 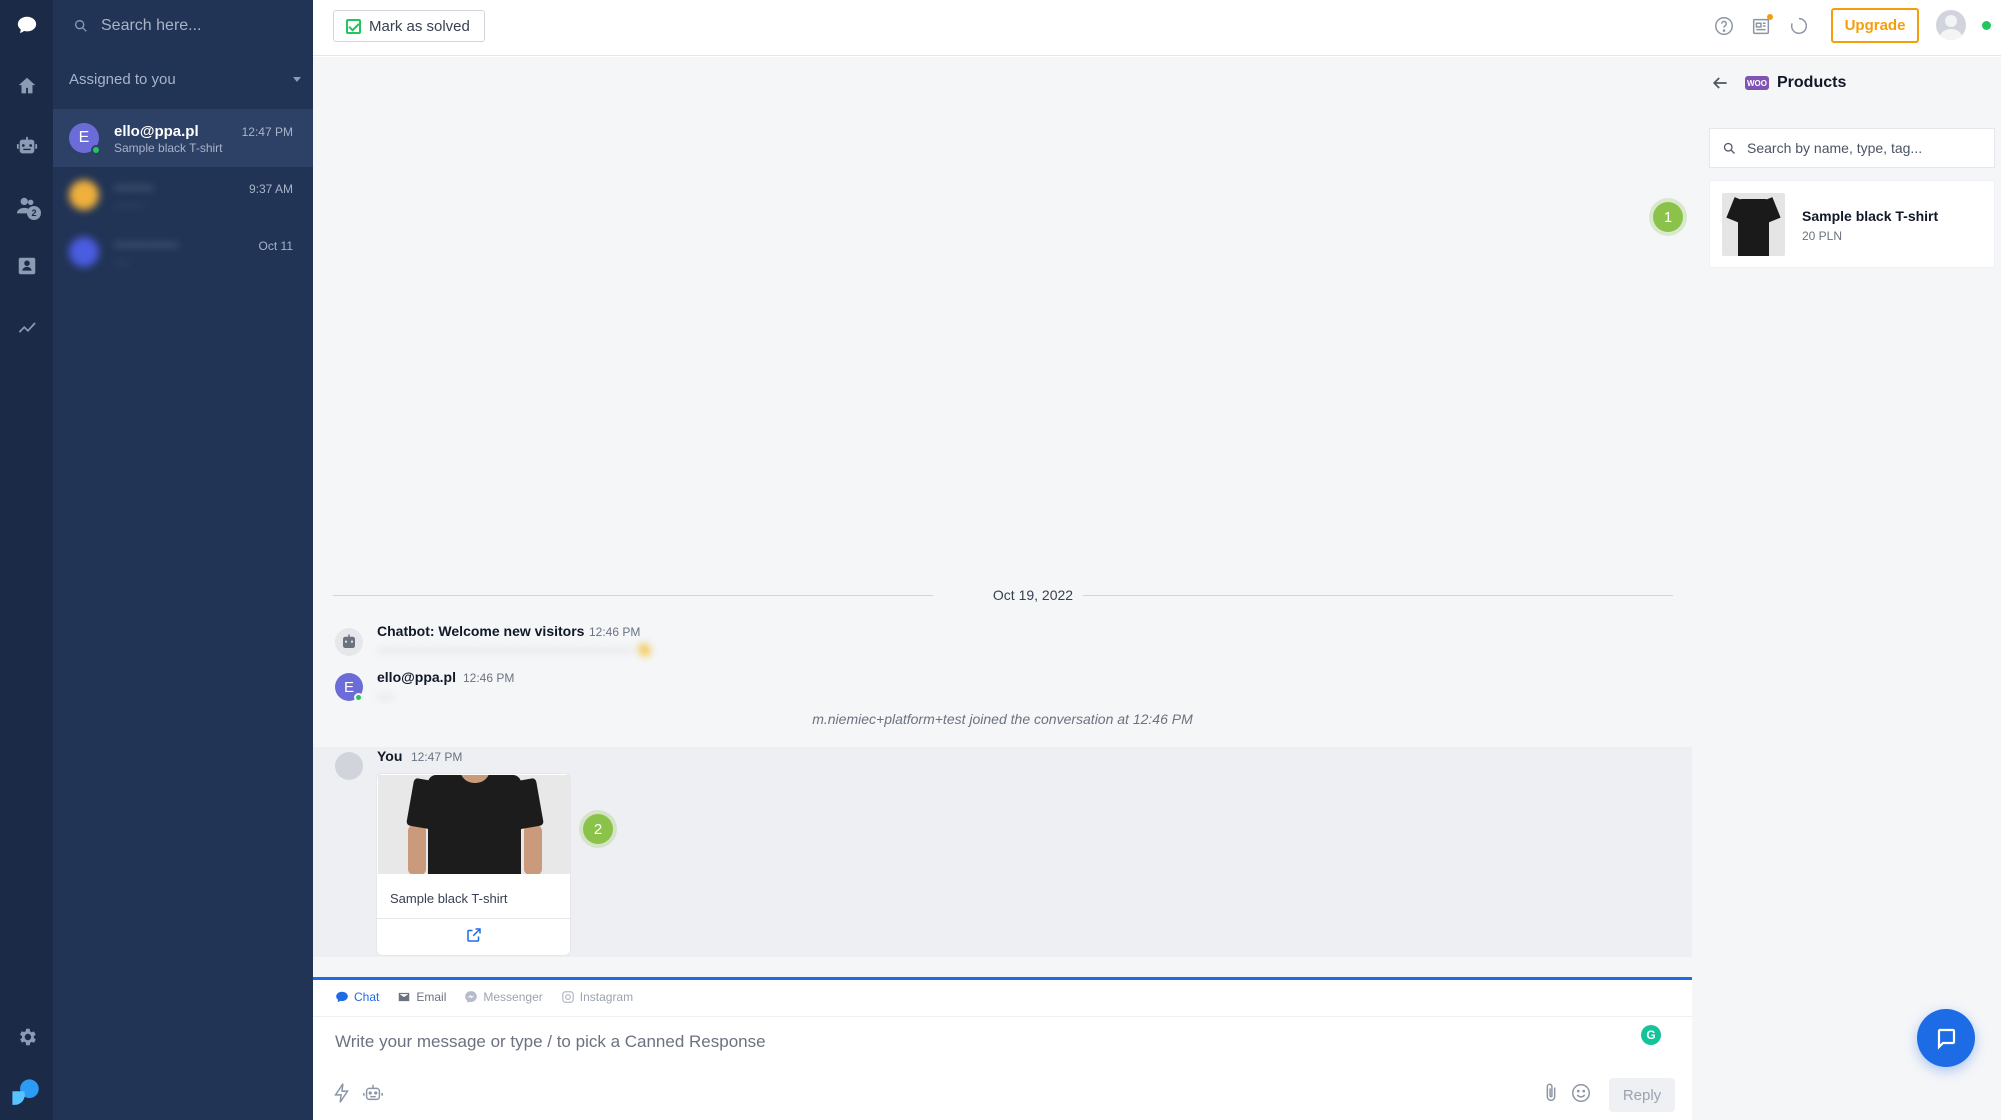 I want to click on checkbox-icon, so click(x=353, y=26).